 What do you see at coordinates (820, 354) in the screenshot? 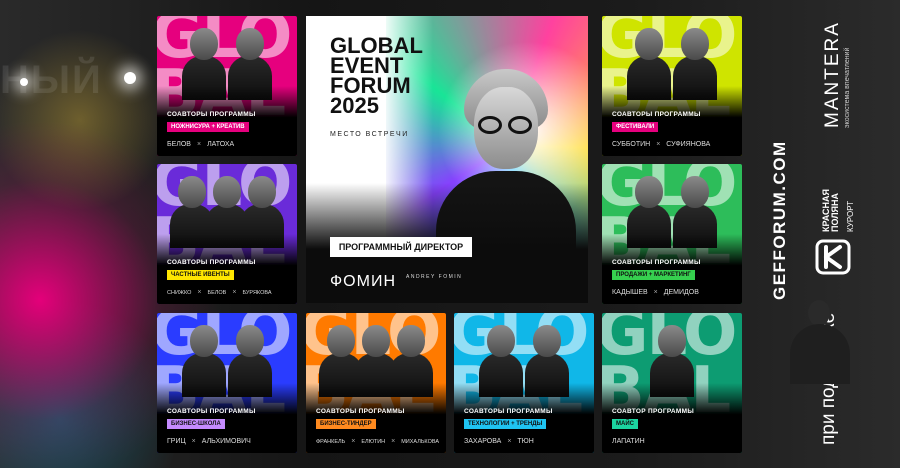
I see `dj-silhouette-body` at bounding box center [820, 354].